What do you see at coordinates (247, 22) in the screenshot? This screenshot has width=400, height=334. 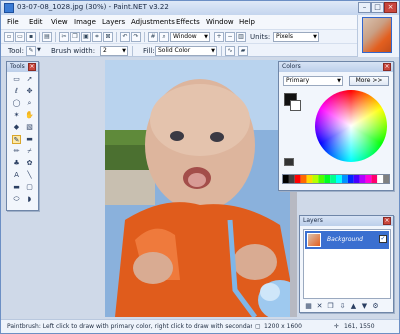 I see `menu-help: Help` at bounding box center [247, 22].